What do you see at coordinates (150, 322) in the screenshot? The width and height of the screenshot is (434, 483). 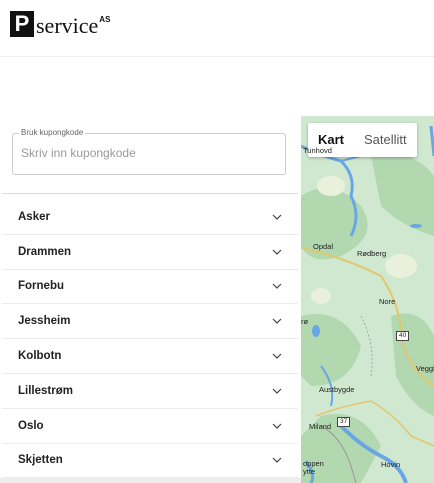 I see `city-item-jessheim: Jessheim` at bounding box center [150, 322].